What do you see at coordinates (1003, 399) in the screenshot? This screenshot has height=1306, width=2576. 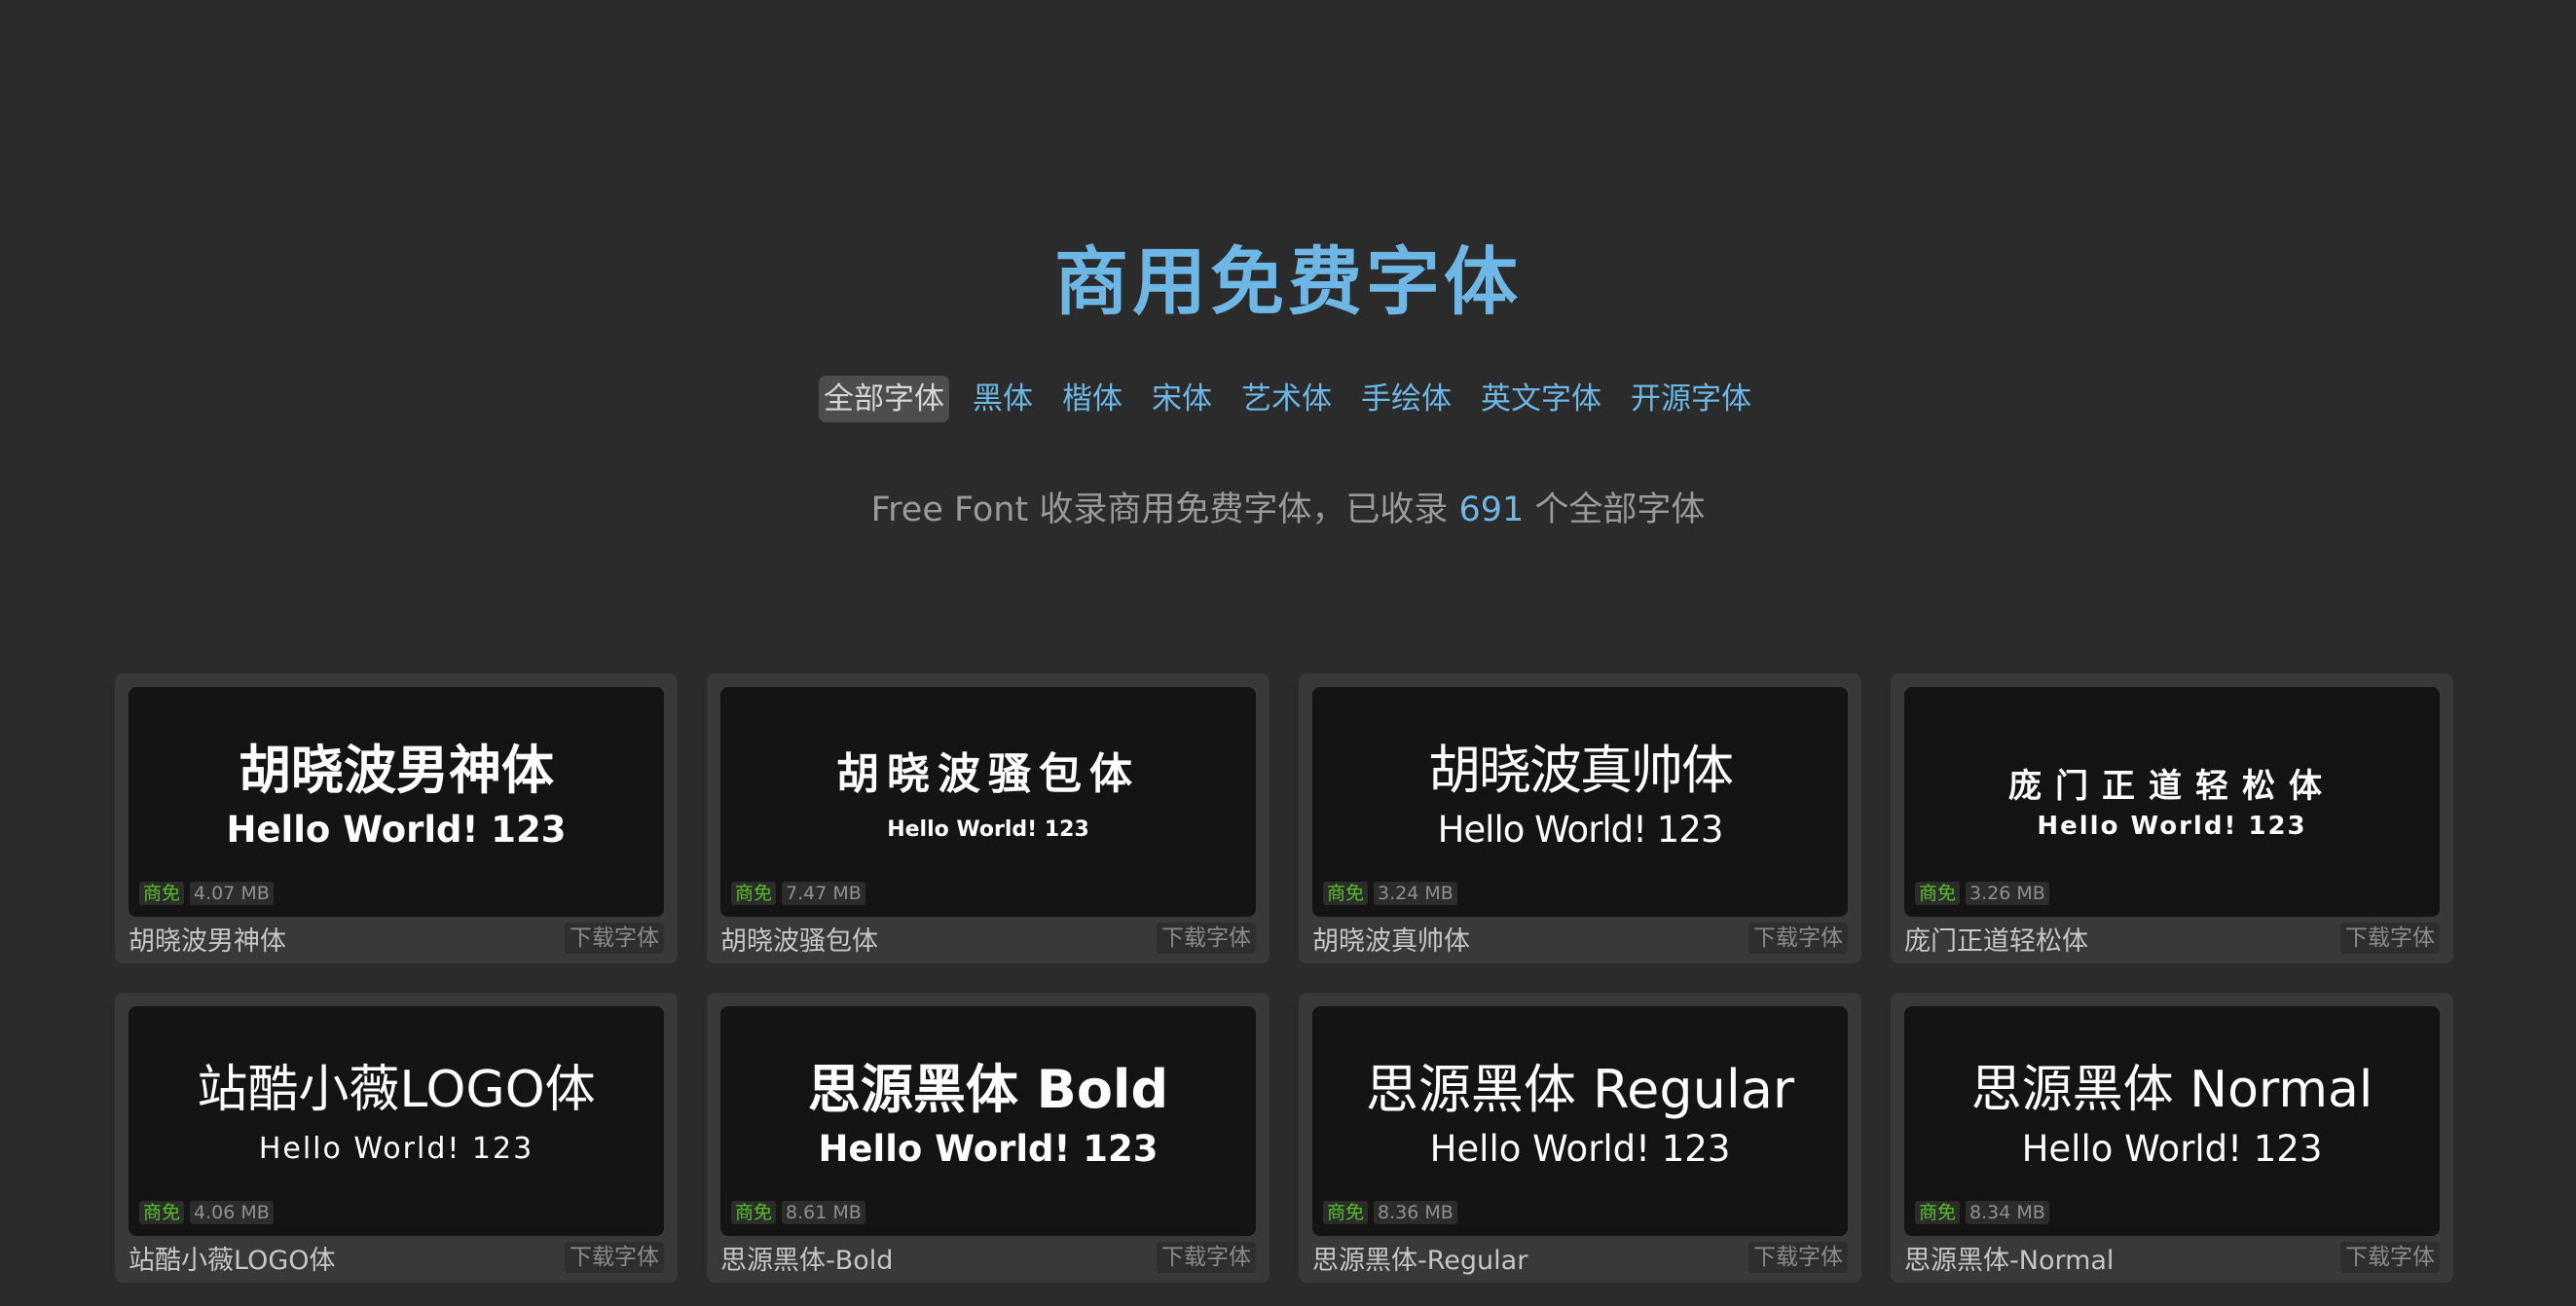 I see `nav-item-heiti: 黑体` at bounding box center [1003, 399].